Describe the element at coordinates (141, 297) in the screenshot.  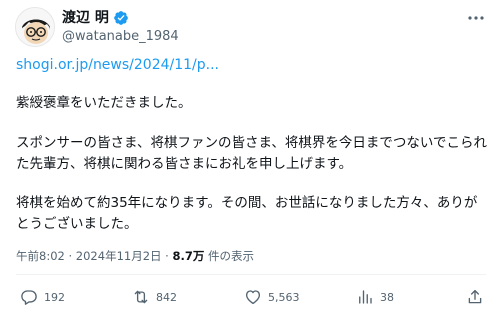
I see `repost-icon` at that location.